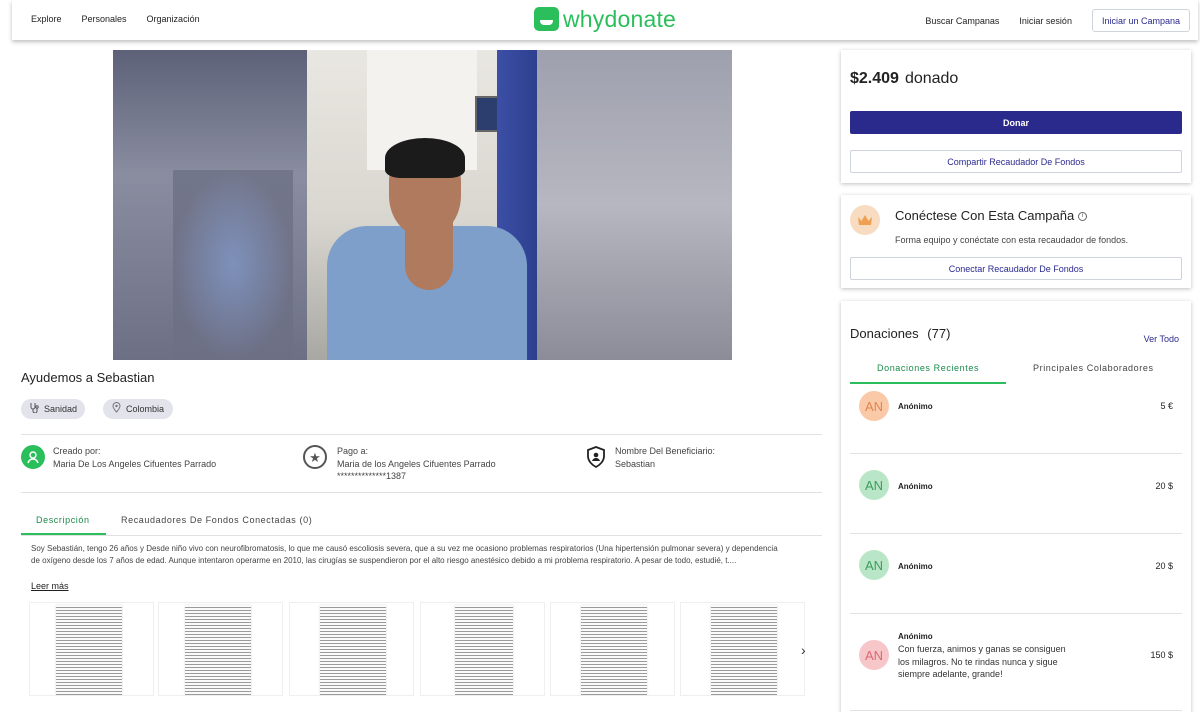 This screenshot has width=1200, height=712. What do you see at coordinates (46, 19) in the screenshot?
I see `nav-explore: Explore` at bounding box center [46, 19].